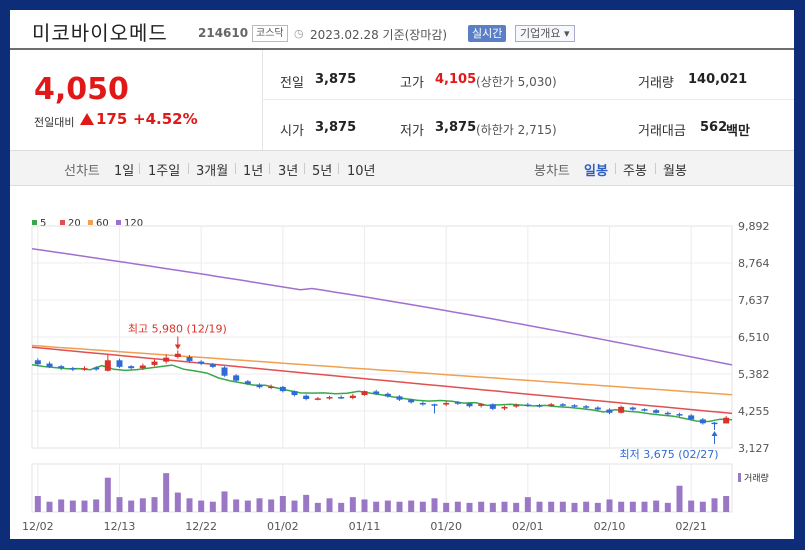  I want to click on y-tick-label: 7,637, so click(754, 300).